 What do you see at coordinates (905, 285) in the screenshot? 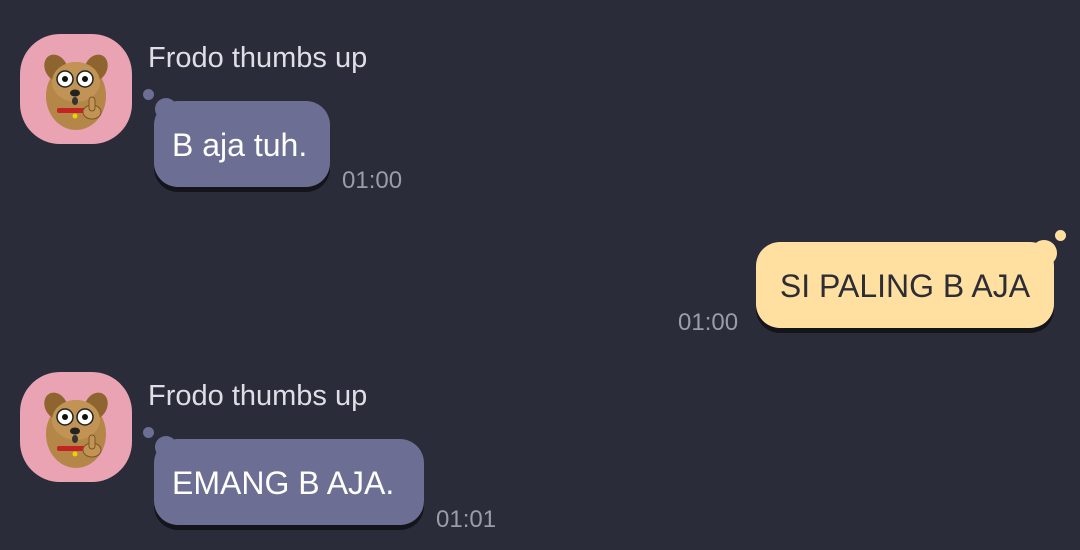
I see `message-bubble: SI PALING B AJA` at bounding box center [905, 285].